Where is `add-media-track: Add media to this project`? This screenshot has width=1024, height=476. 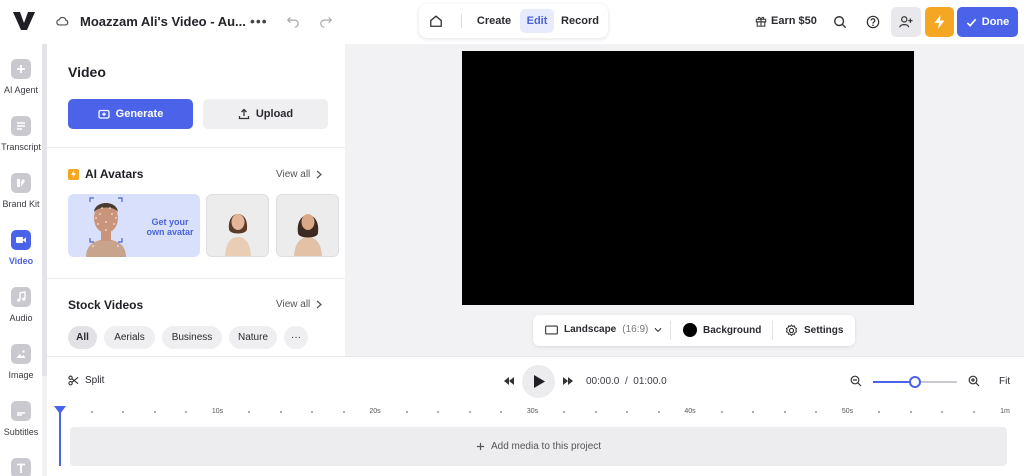 add-media-track: Add media to this project is located at coordinates (538, 446).